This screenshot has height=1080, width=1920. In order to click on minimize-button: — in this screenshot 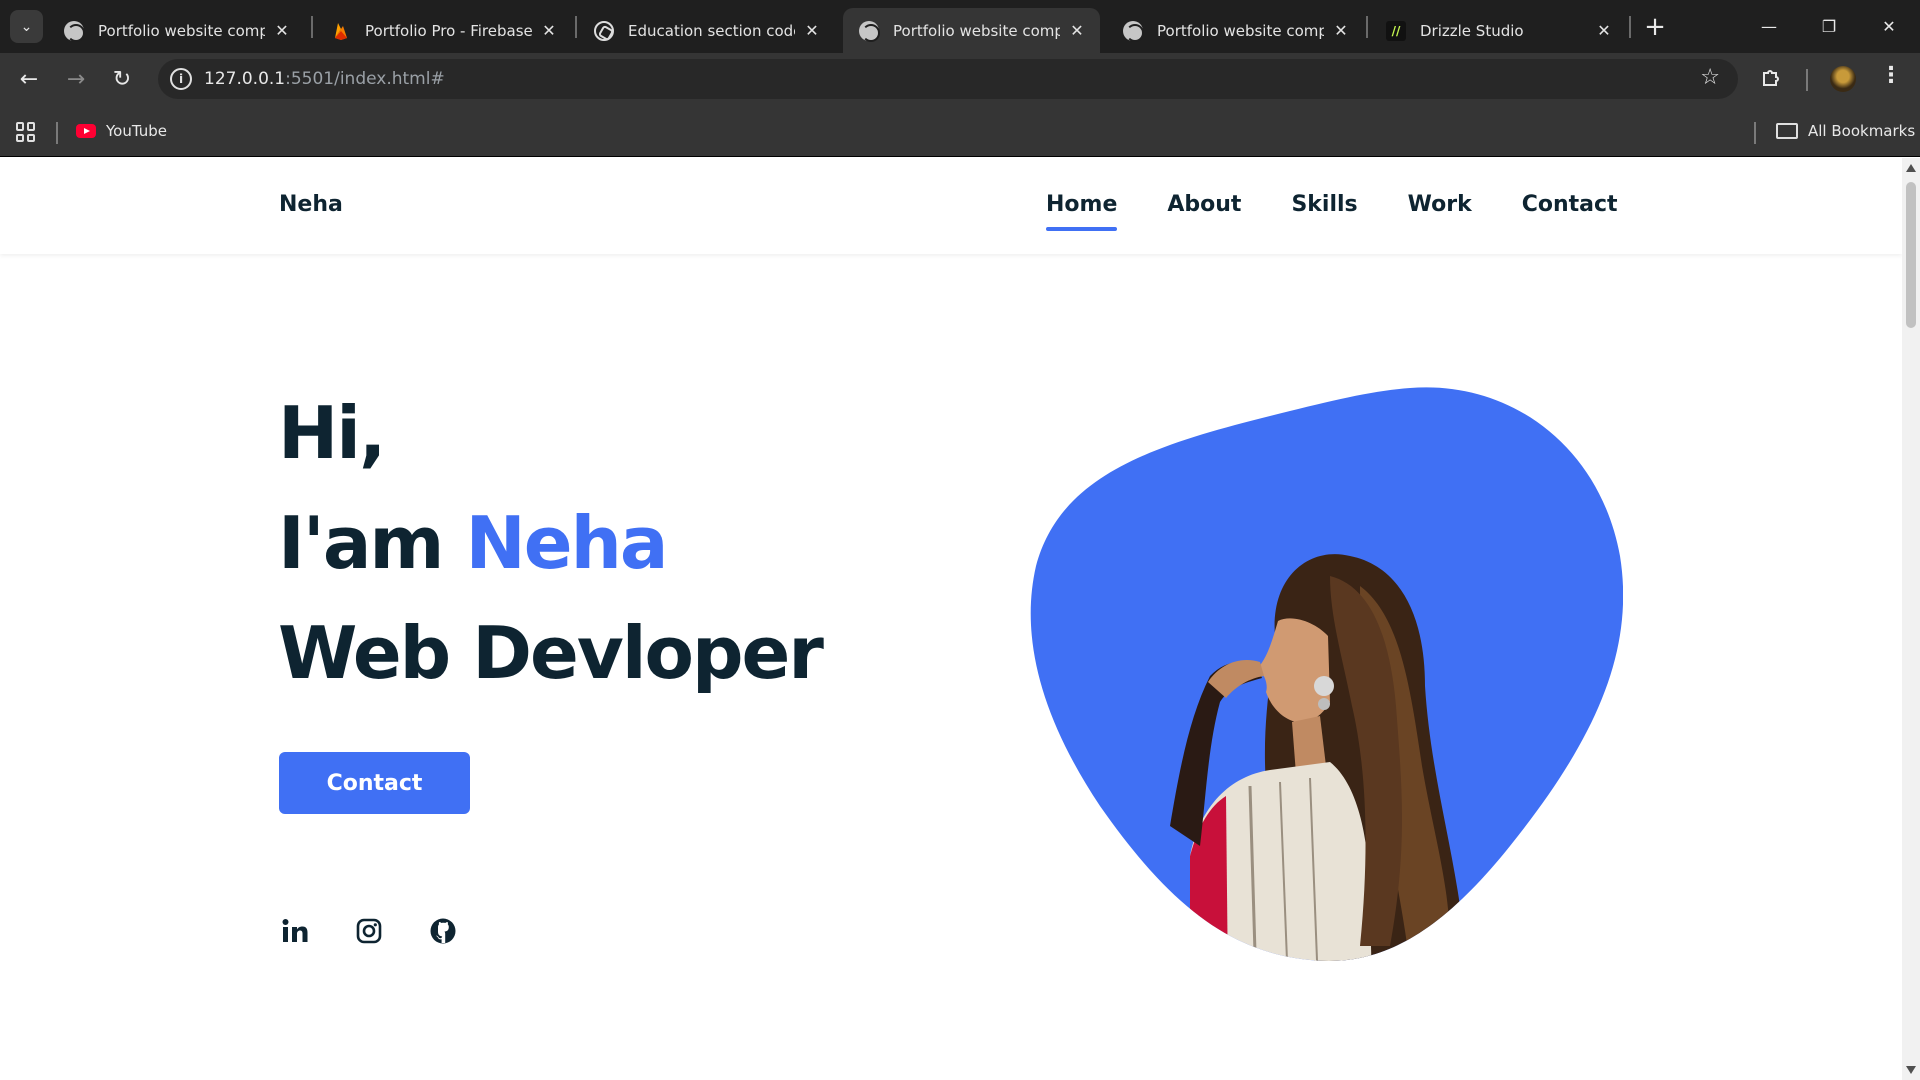, I will do `click(1769, 26)`.